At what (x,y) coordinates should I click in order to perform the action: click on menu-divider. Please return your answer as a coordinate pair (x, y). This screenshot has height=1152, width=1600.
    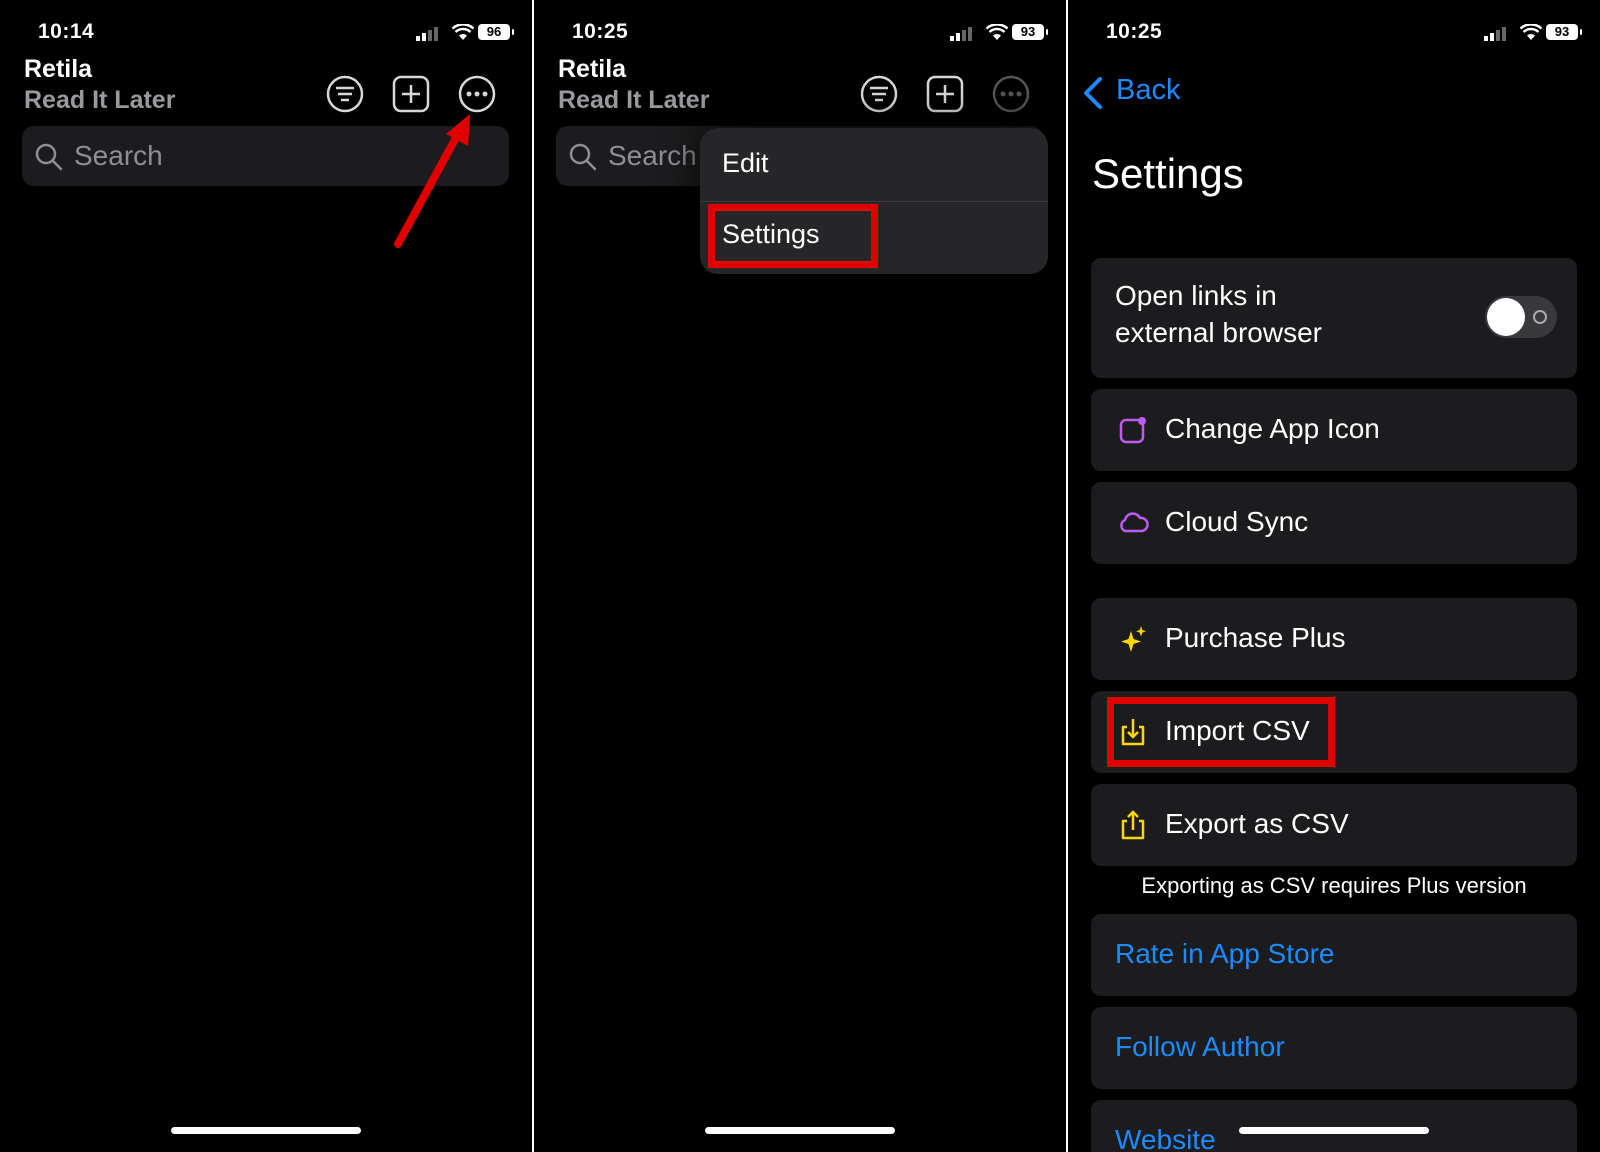
    Looking at the image, I should click on (874, 201).